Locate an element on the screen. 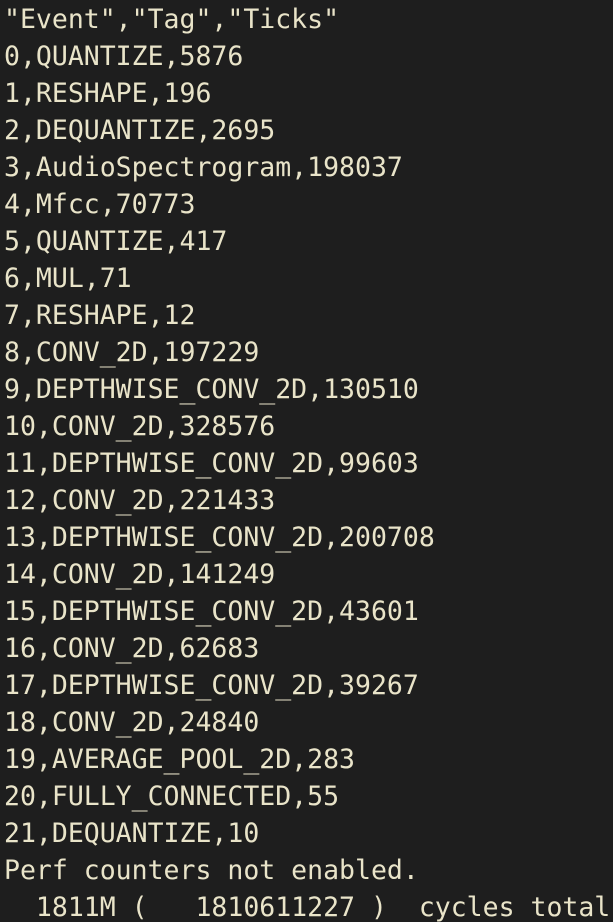 This screenshot has height=922, width=613. output-line: 11,DEPTHWISE_CONV_2D,99603 is located at coordinates (211, 463).